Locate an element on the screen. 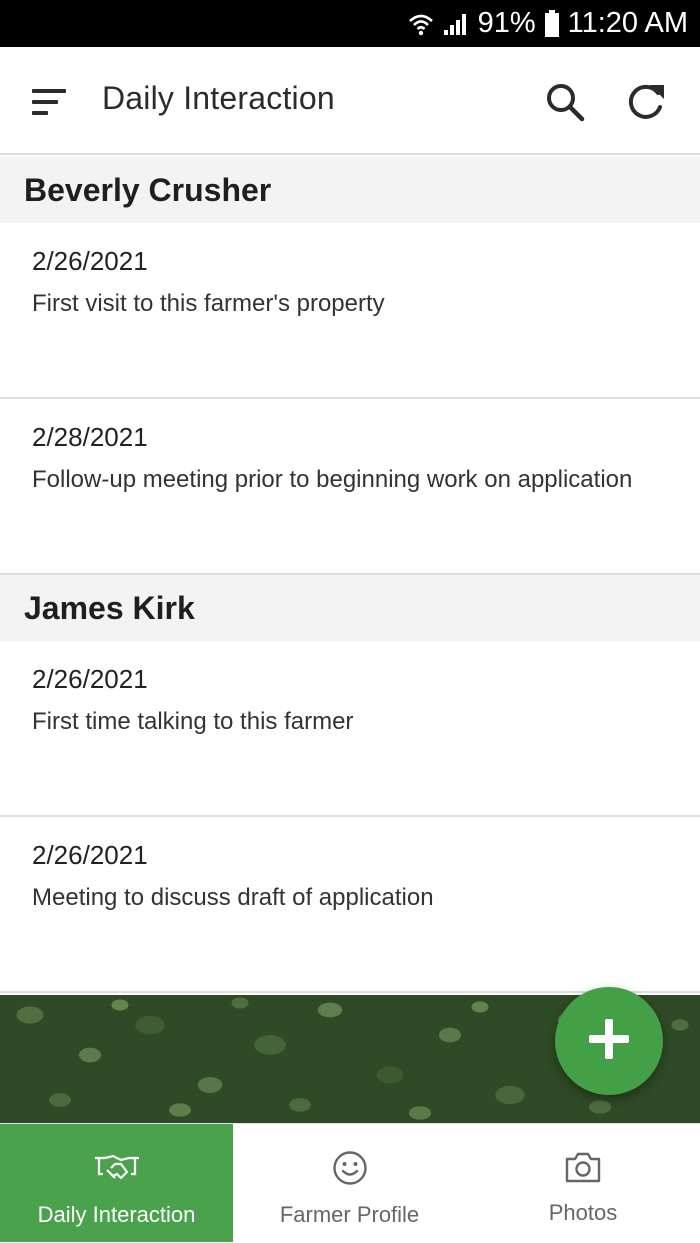 This screenshot has width=700, height=1243. entry-description: First visit to this farmer's property is located at coordinates (208, 303).